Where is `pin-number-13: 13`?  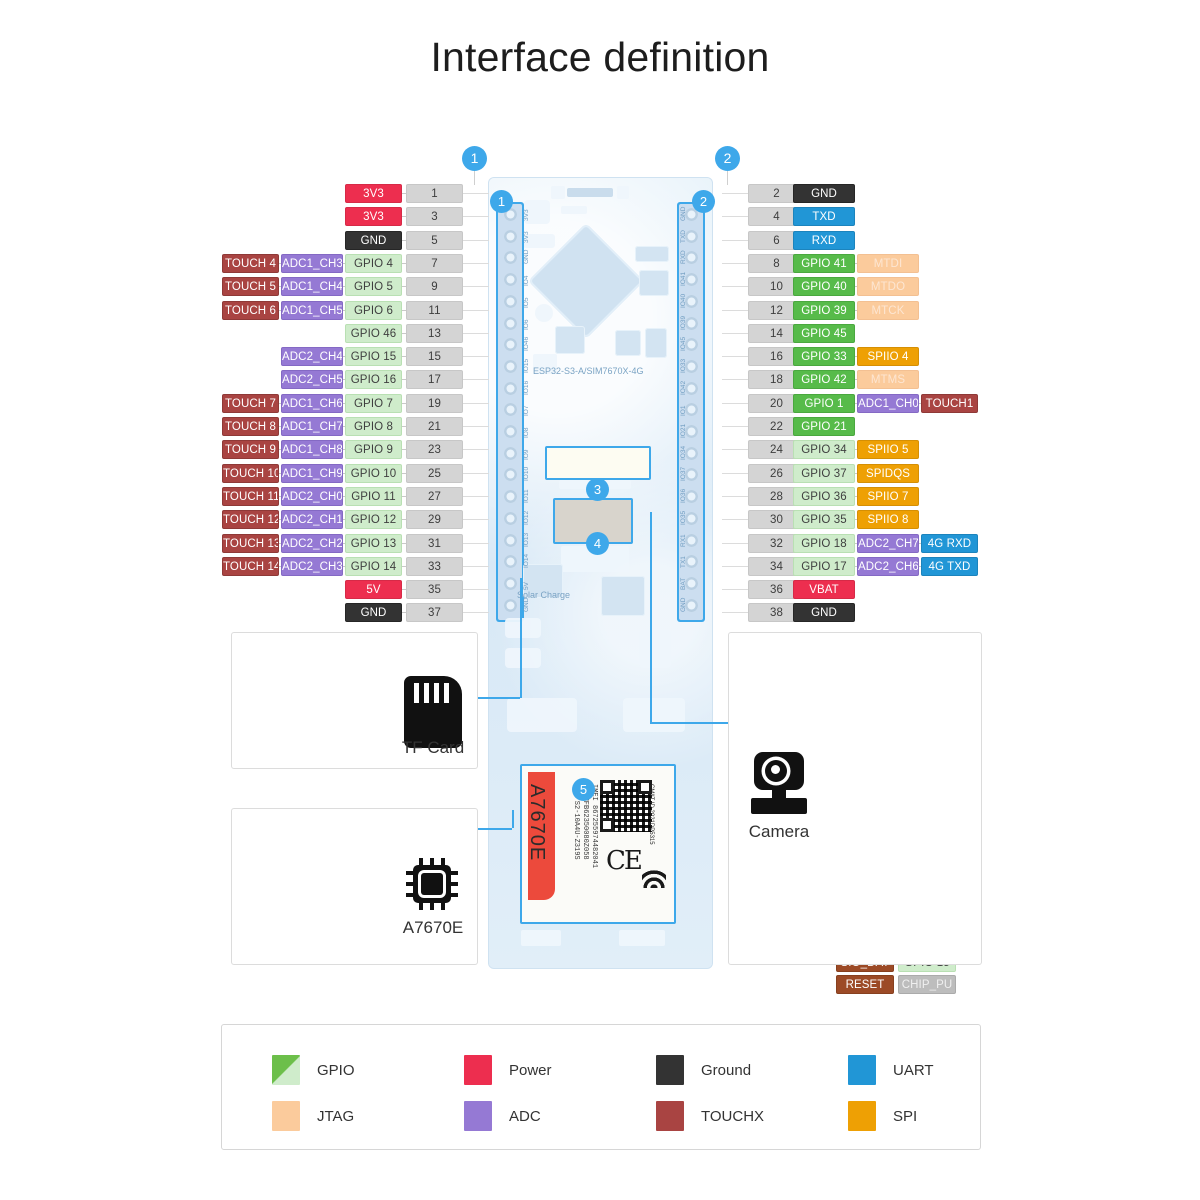 pin-number-13: 13 is located at coordinates (434, 333).